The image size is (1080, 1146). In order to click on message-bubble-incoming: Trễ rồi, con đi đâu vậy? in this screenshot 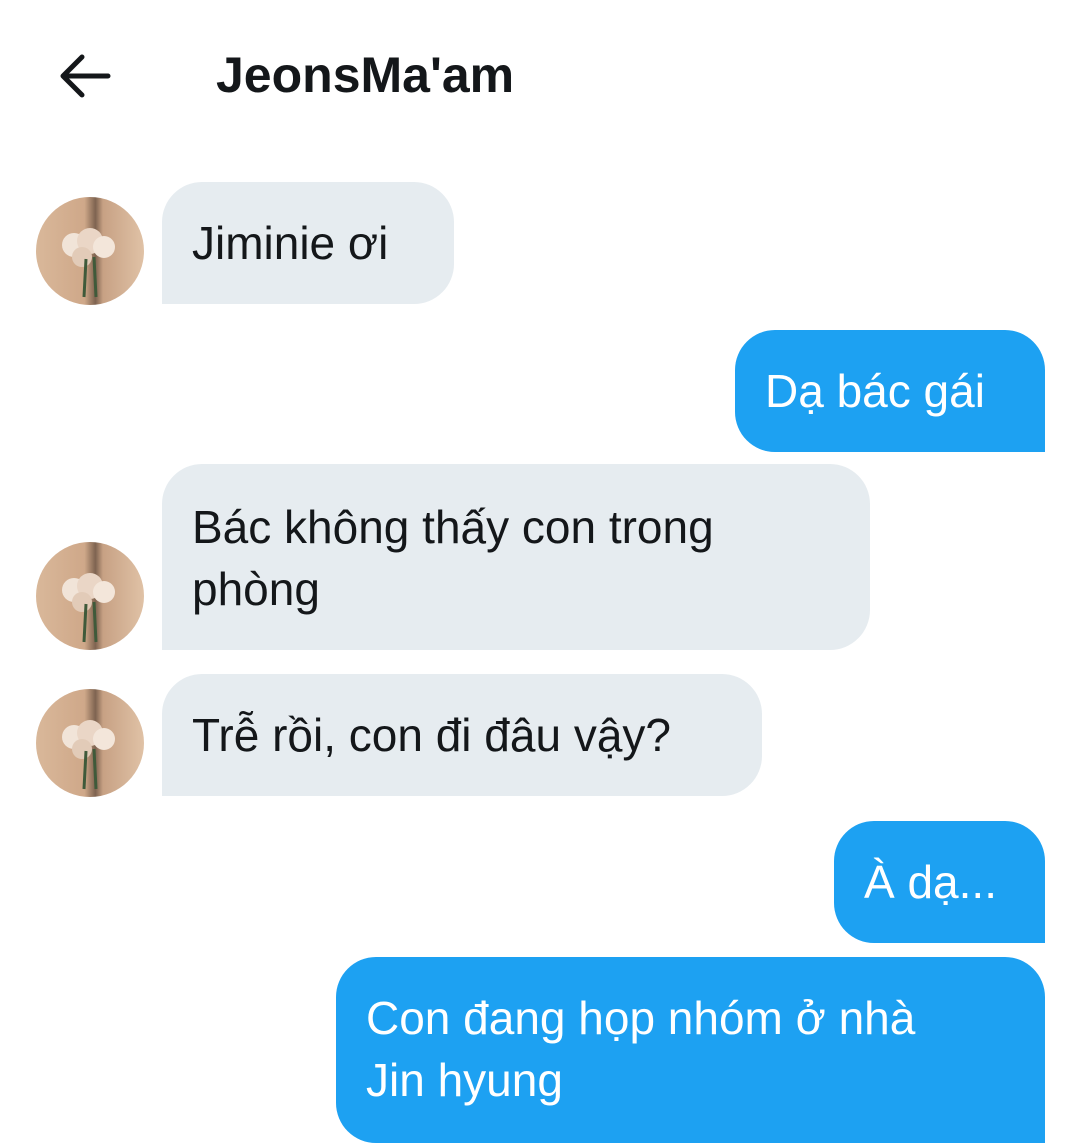, I will do `click(462, 735)`.